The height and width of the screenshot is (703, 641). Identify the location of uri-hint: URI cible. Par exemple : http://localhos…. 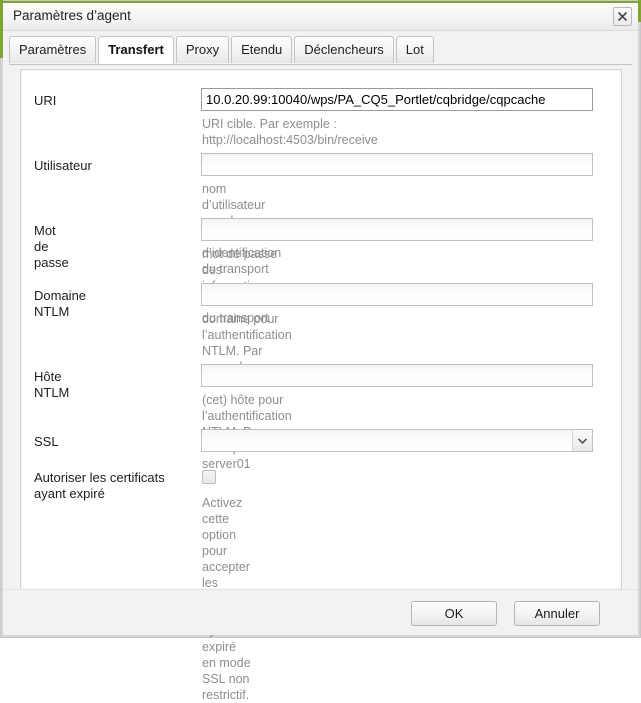
(290, 132).